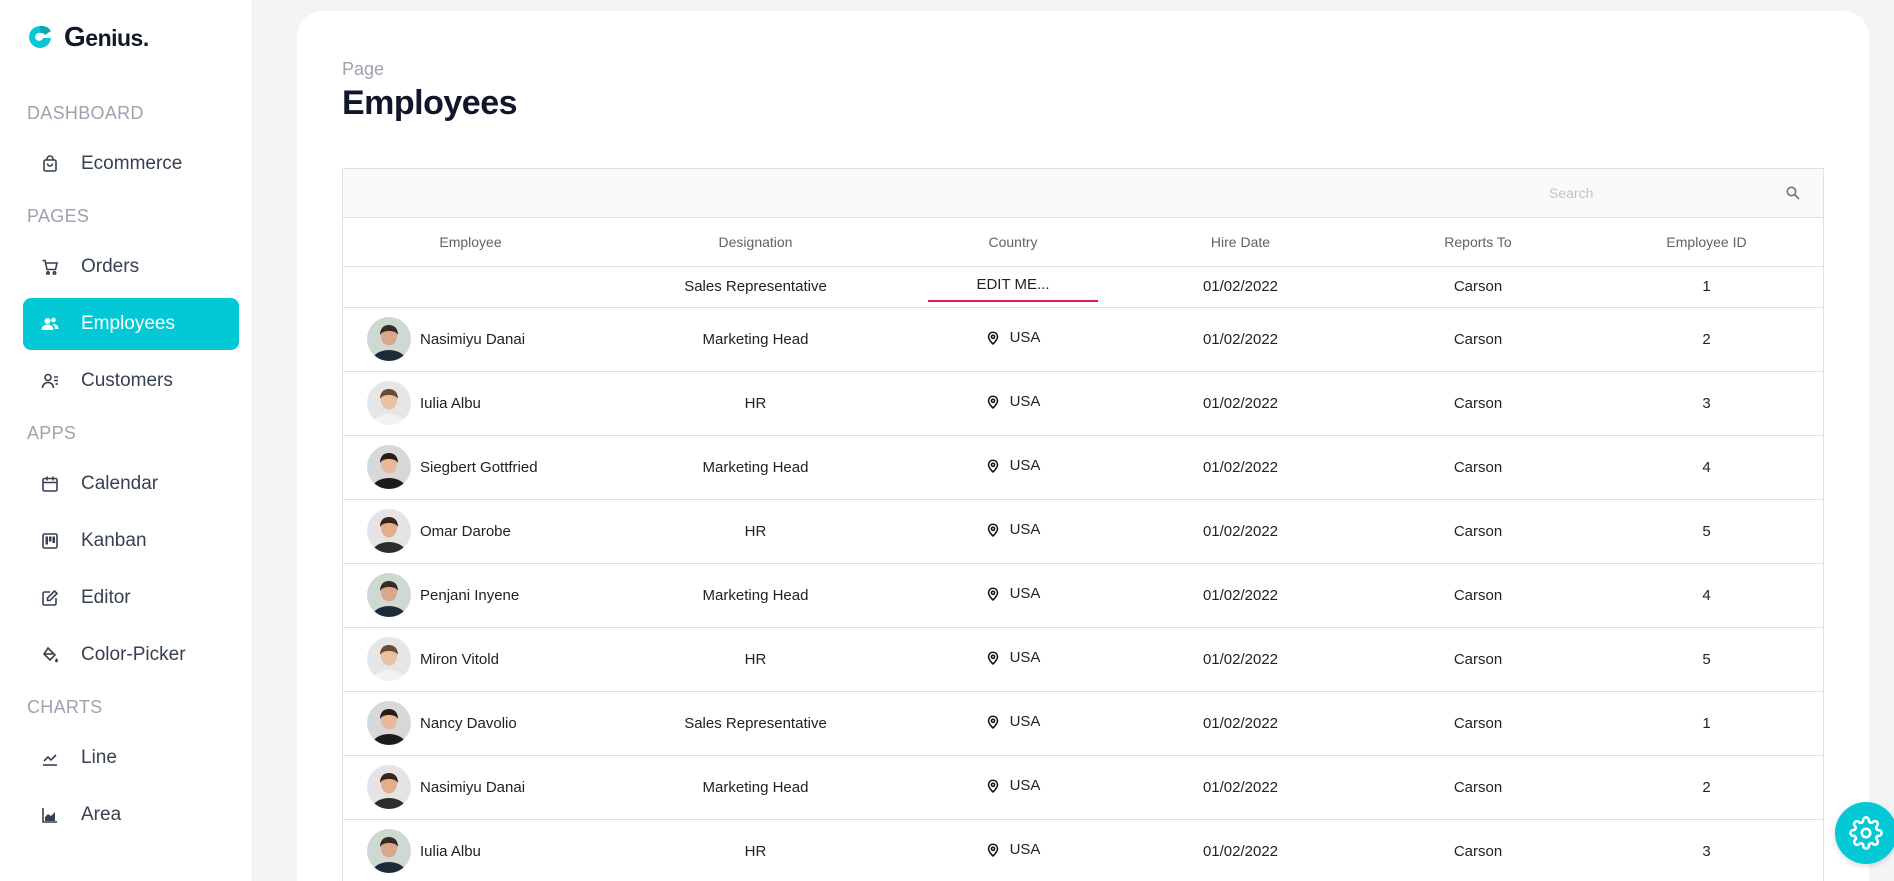 The width and height of the screenshot is (1894, 881). What do you see at coordinates (87, 37) in the screenshot?
I see `brand-logo: Genius.` at bounding box center [87, 37].